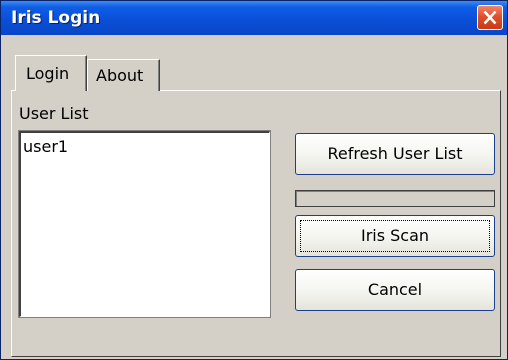  I want to click on focus-rectangle, so click(395, 236).